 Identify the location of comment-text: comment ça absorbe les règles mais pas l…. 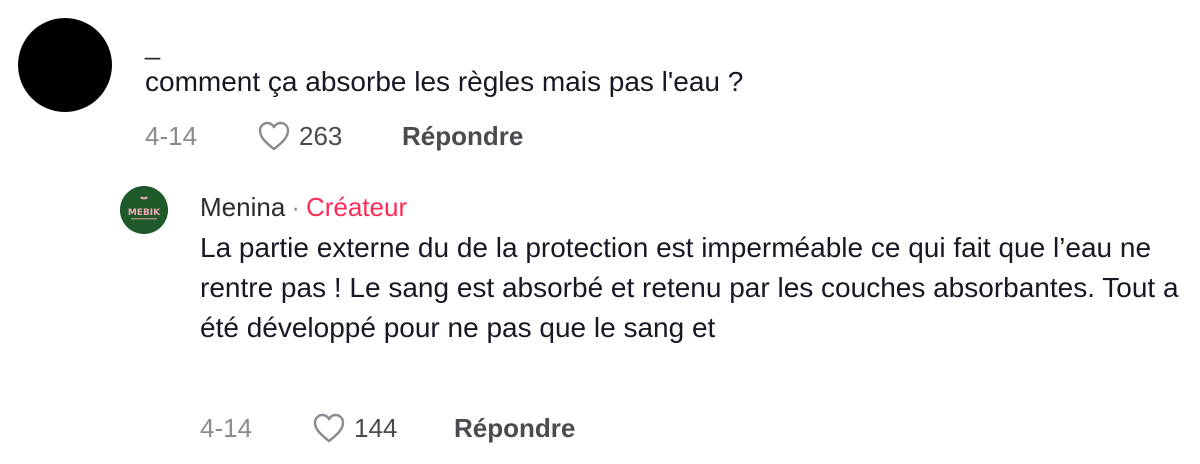
(444, 81).